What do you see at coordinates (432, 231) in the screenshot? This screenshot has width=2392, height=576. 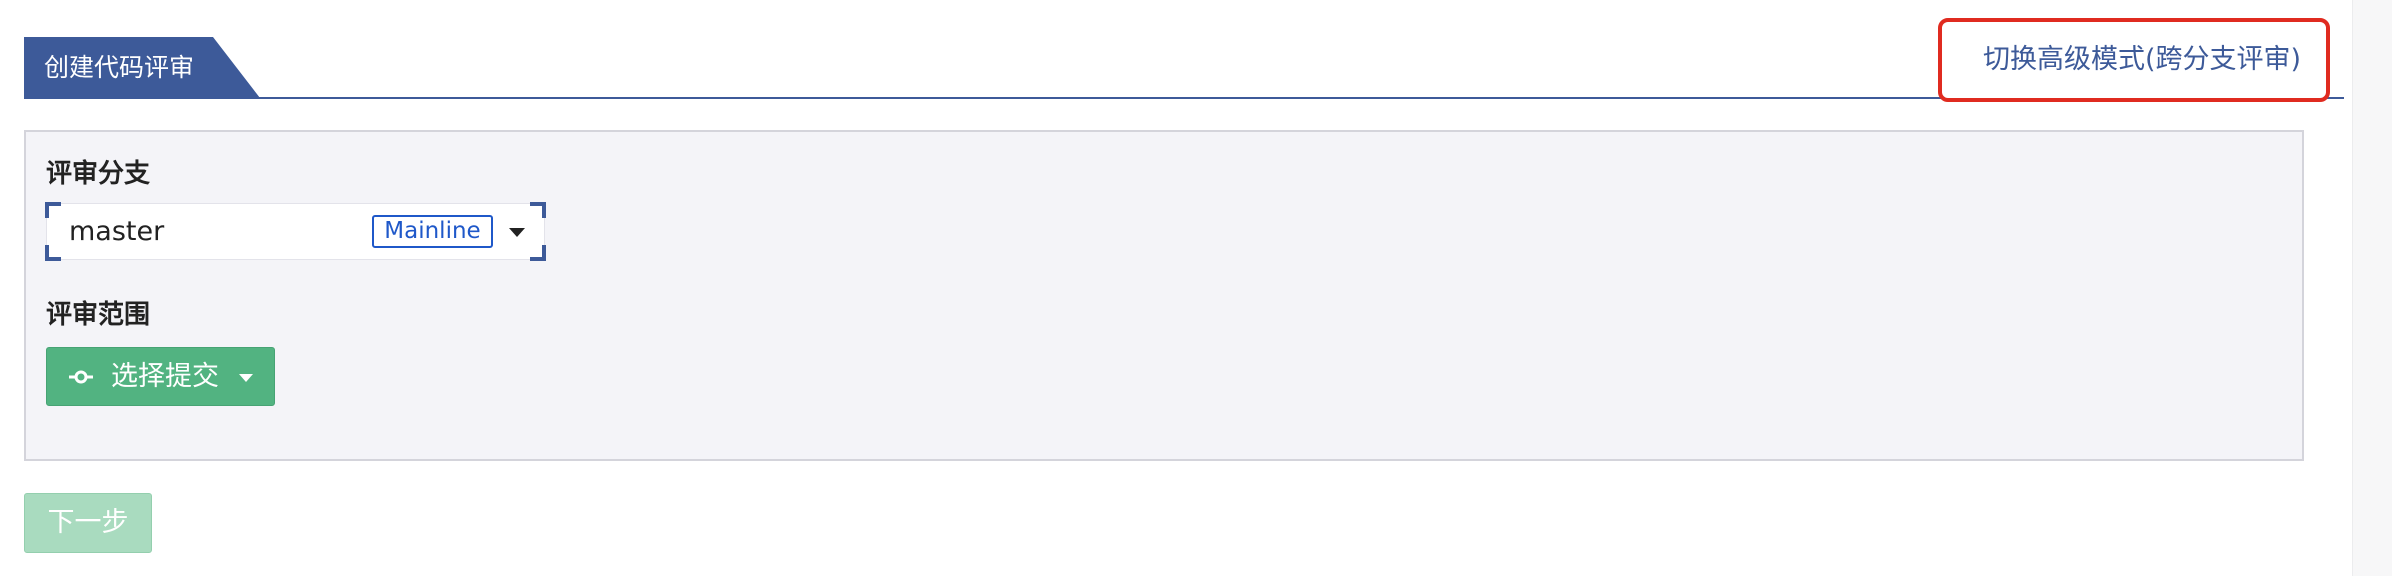 I see `mainline-badge: Mainline` at bounding box center [432, 231].